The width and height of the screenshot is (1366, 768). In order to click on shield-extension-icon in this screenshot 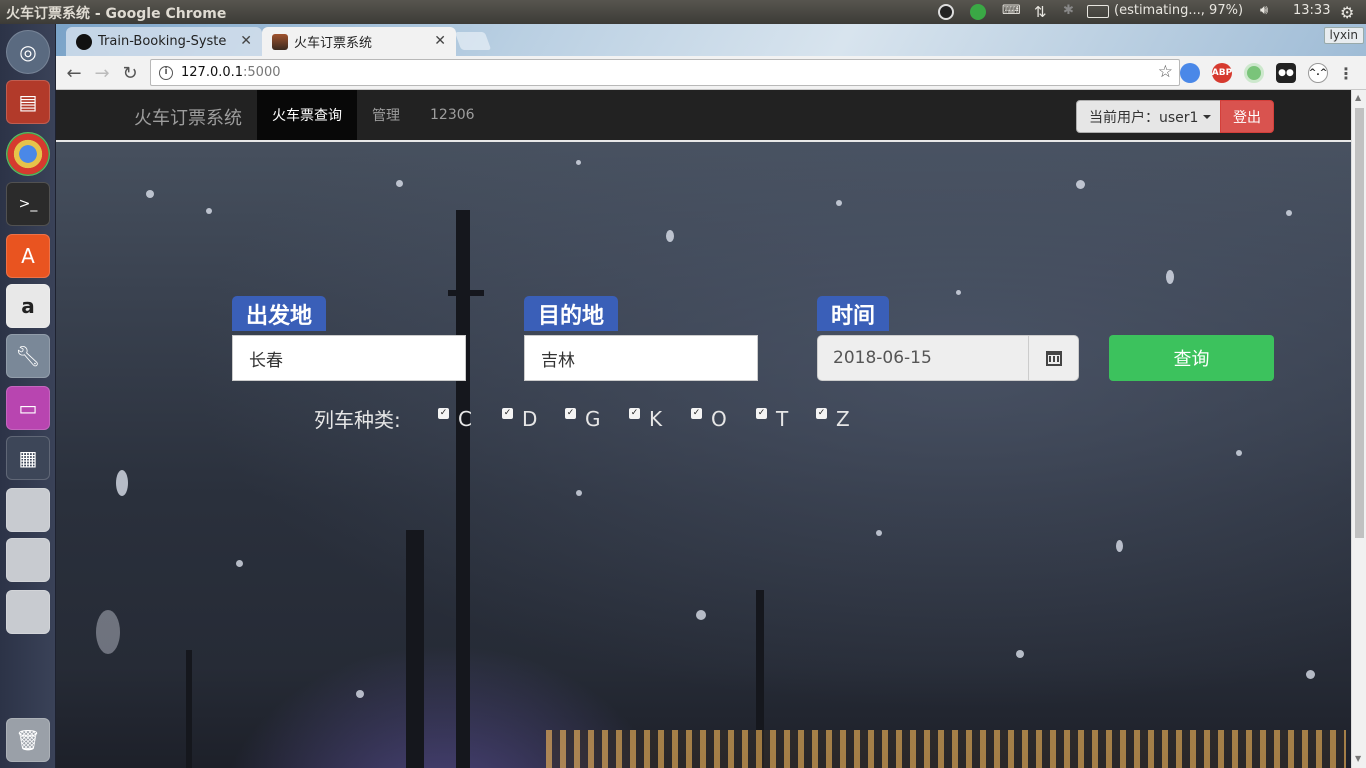, I will do `click(1190, 73)`.